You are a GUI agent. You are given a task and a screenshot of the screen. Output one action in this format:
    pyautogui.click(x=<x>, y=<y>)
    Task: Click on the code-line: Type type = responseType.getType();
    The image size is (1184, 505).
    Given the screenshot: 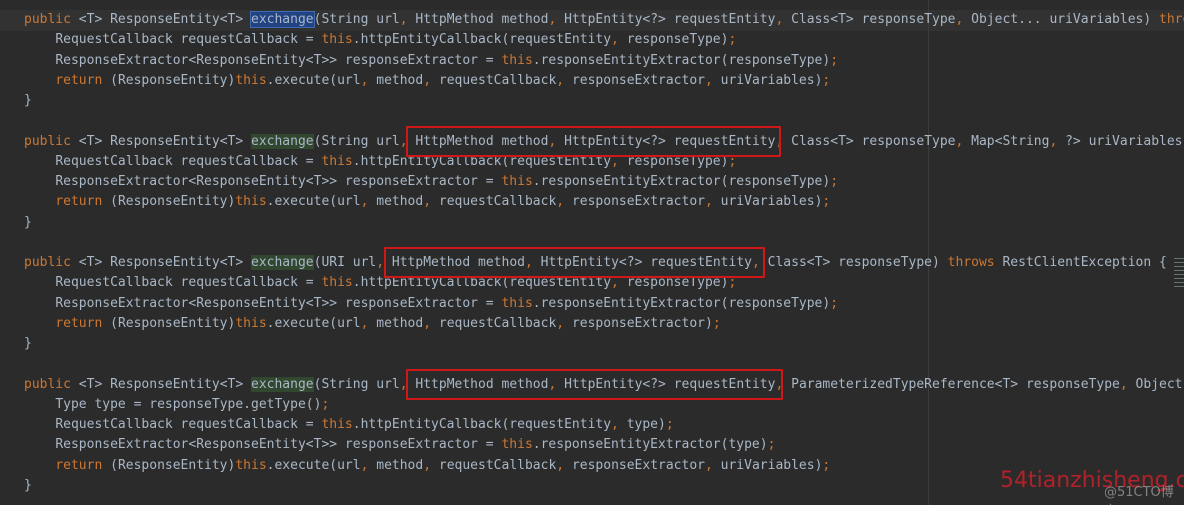 What is the action you would take?
    pyautogui.click(x=176, y=405)
    